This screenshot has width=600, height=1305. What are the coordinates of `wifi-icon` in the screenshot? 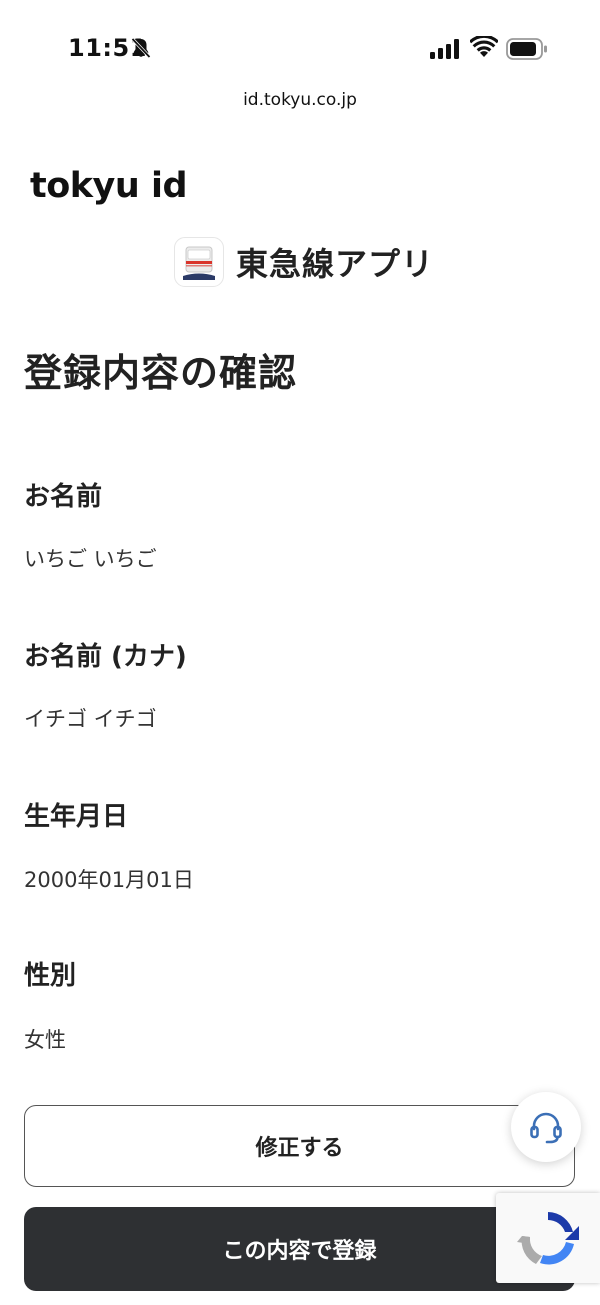 It's located at (484, 46).